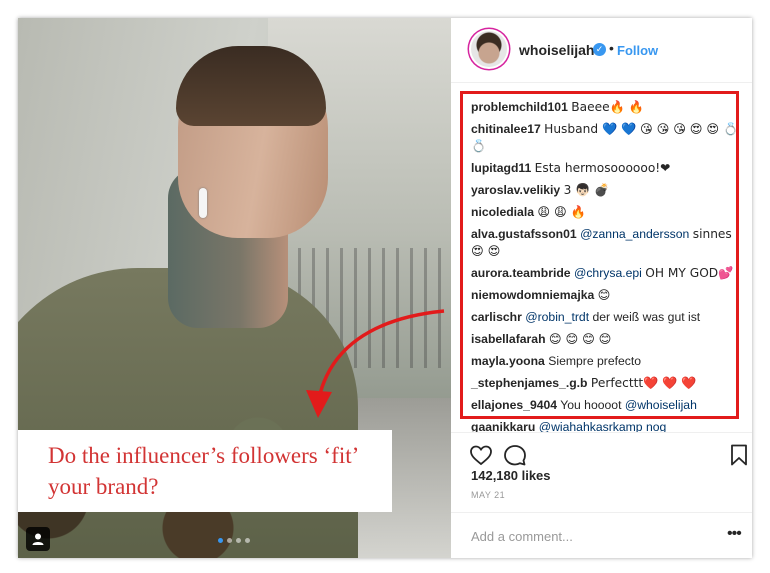 This screenshot has height=573, width=770. I want to click on list-item: ellajones_9404 You hoooot @whoiselijah, so click(606, 405).